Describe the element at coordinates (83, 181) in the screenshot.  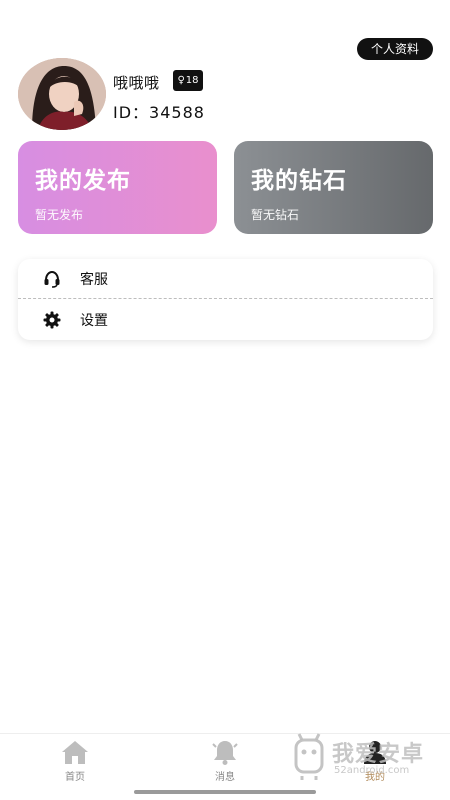
I see `publish-title: 我的发布` at that location.